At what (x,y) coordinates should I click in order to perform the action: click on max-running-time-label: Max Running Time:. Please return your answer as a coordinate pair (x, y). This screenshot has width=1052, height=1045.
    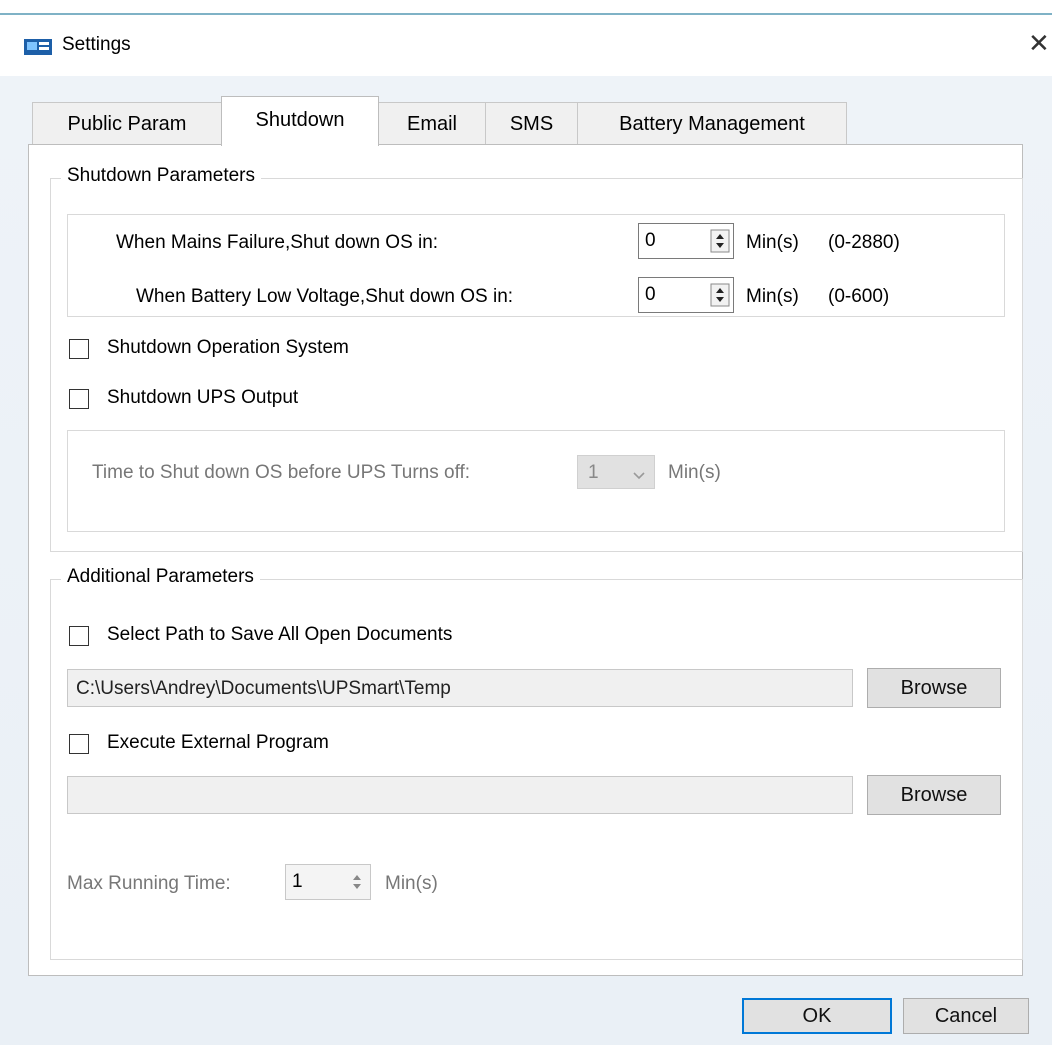
    Looking at the image, I should click on (149, 883).